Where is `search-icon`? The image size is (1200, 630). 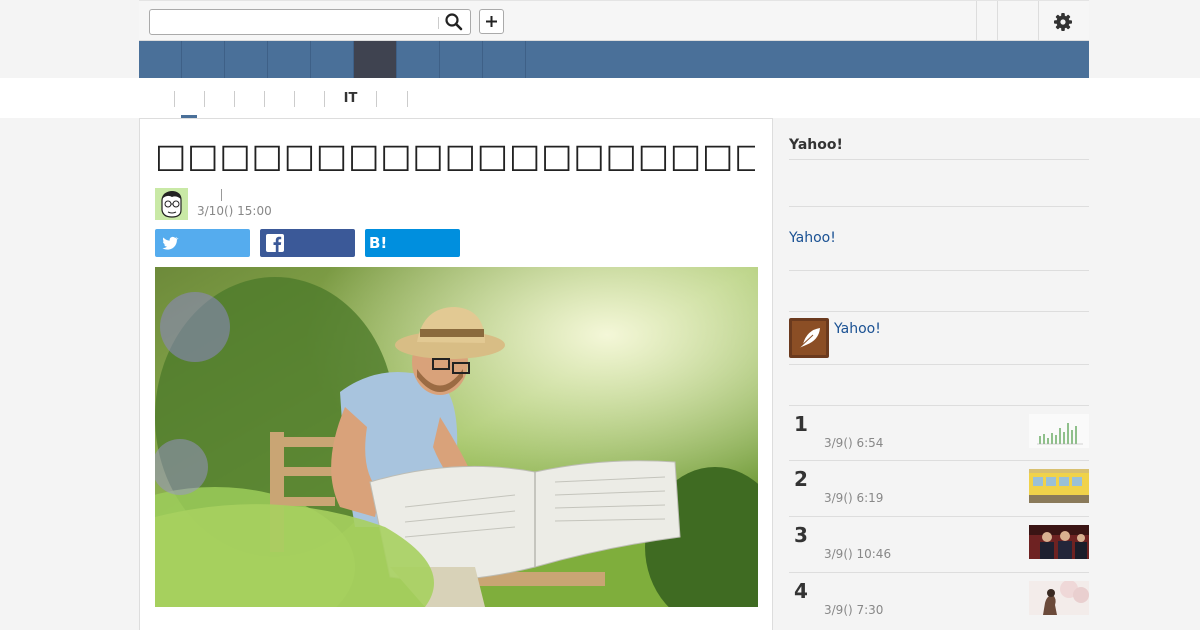
search-icon is located at coordinates (454, 22).